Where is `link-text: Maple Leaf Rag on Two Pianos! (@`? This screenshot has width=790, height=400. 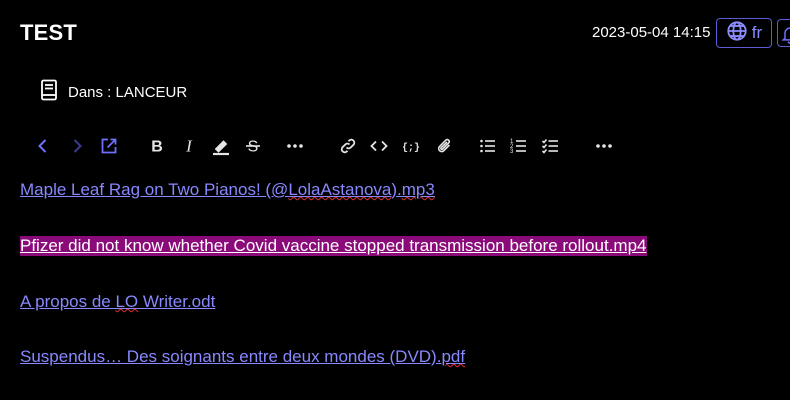 link-text: Maple Leaf Rag on Two Pianos! (@ is located at coordinates (154, 189).